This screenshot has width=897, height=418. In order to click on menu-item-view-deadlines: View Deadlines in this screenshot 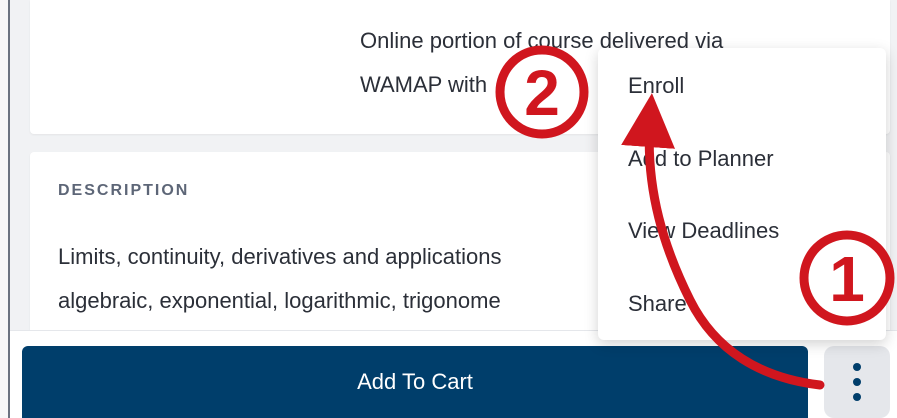, I will do `click(703, 231)`.